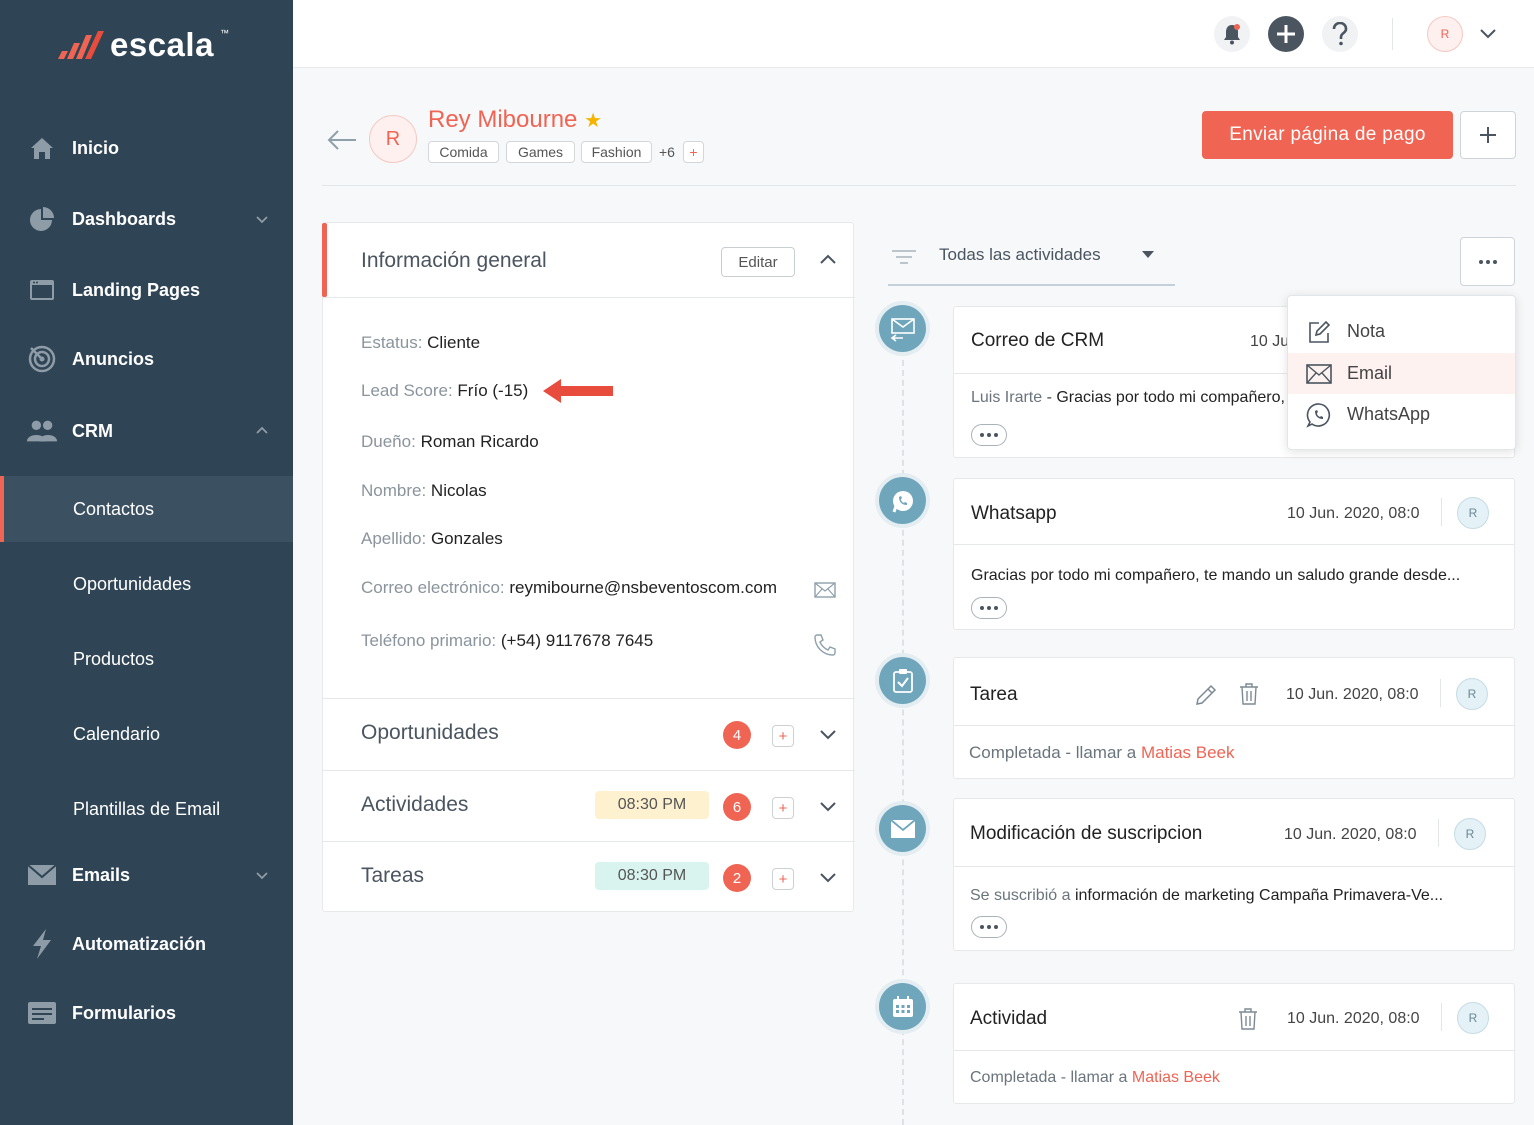 This screenshot has height=1125, width=1534. Describe the element at coordinates (1401, 414) in the screenshot. I see `dropdown-item-whatsapp: WhatsApp` at that location.